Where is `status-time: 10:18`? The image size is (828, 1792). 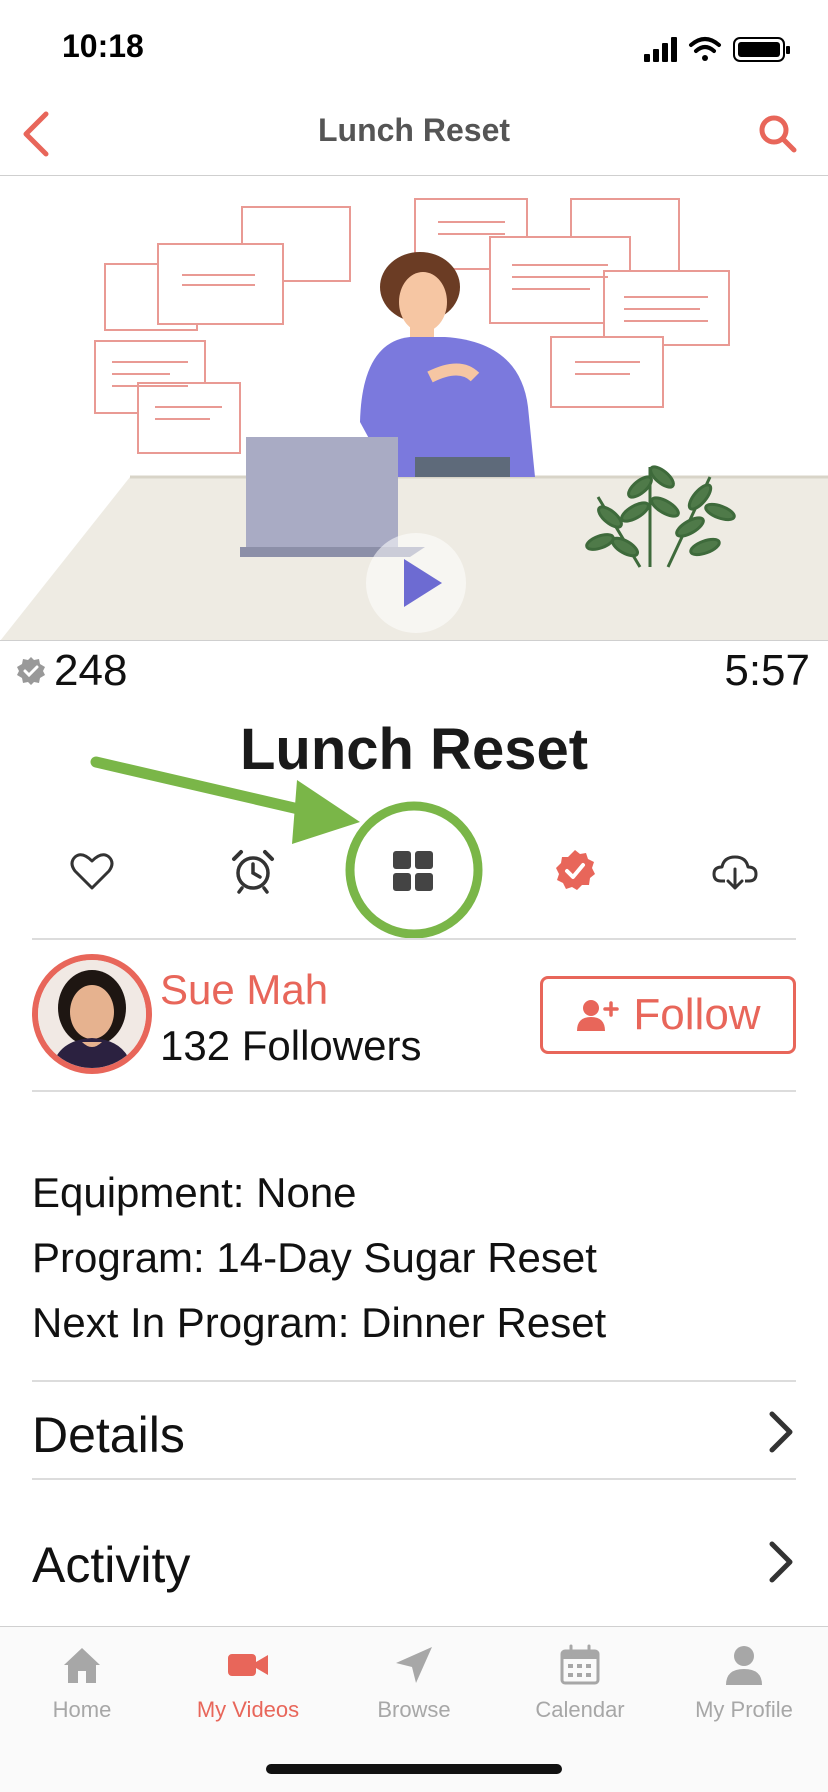
status-time: 10:18 is located at coordinates (103, 46).